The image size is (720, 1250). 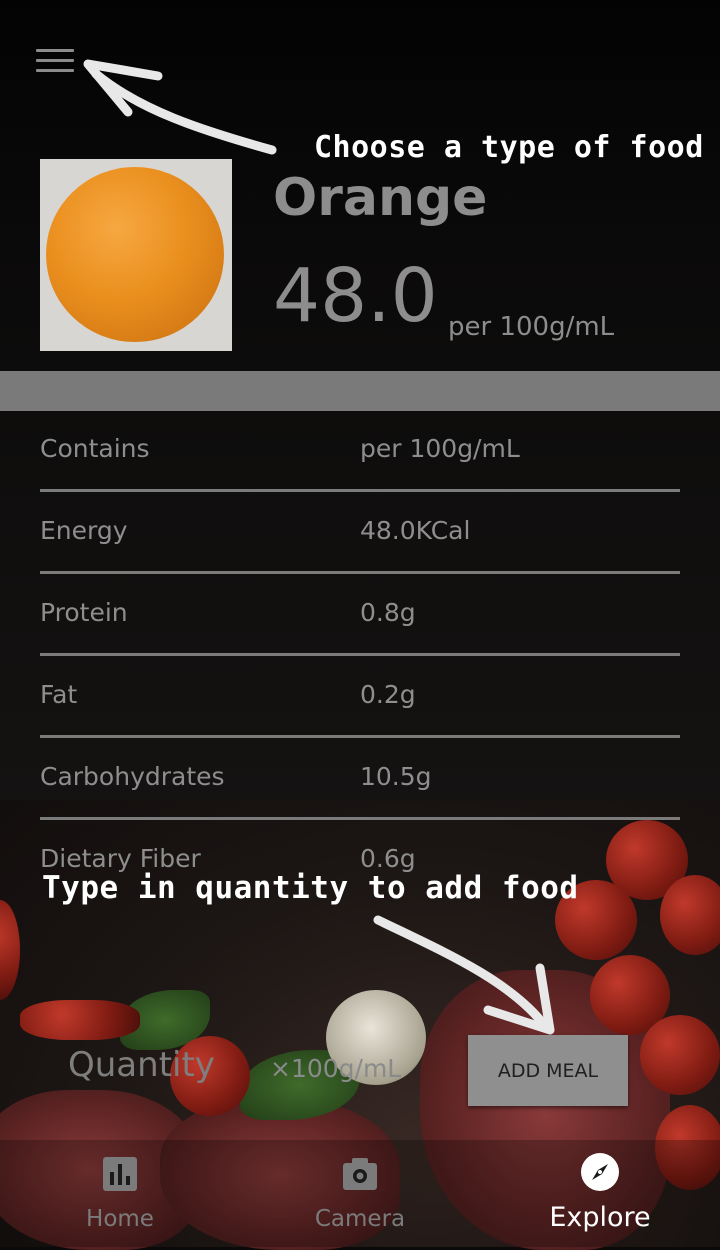 What do you see at coordinates (396, 776) in the screenshot?
I see `nutrient-value: 10.5g` at bounding box center [396, 776].